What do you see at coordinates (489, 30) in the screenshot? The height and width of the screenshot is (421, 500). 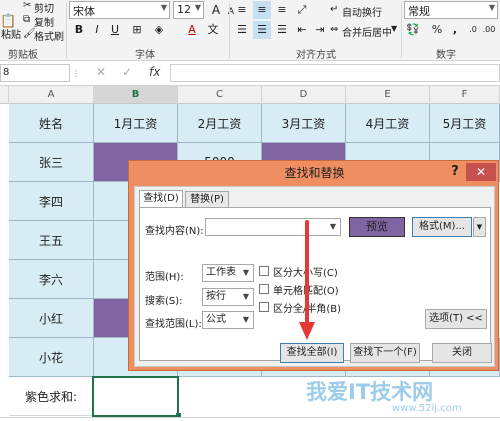 I see `decrease-decimal-icon: .00` at bounding box center [489, 30].